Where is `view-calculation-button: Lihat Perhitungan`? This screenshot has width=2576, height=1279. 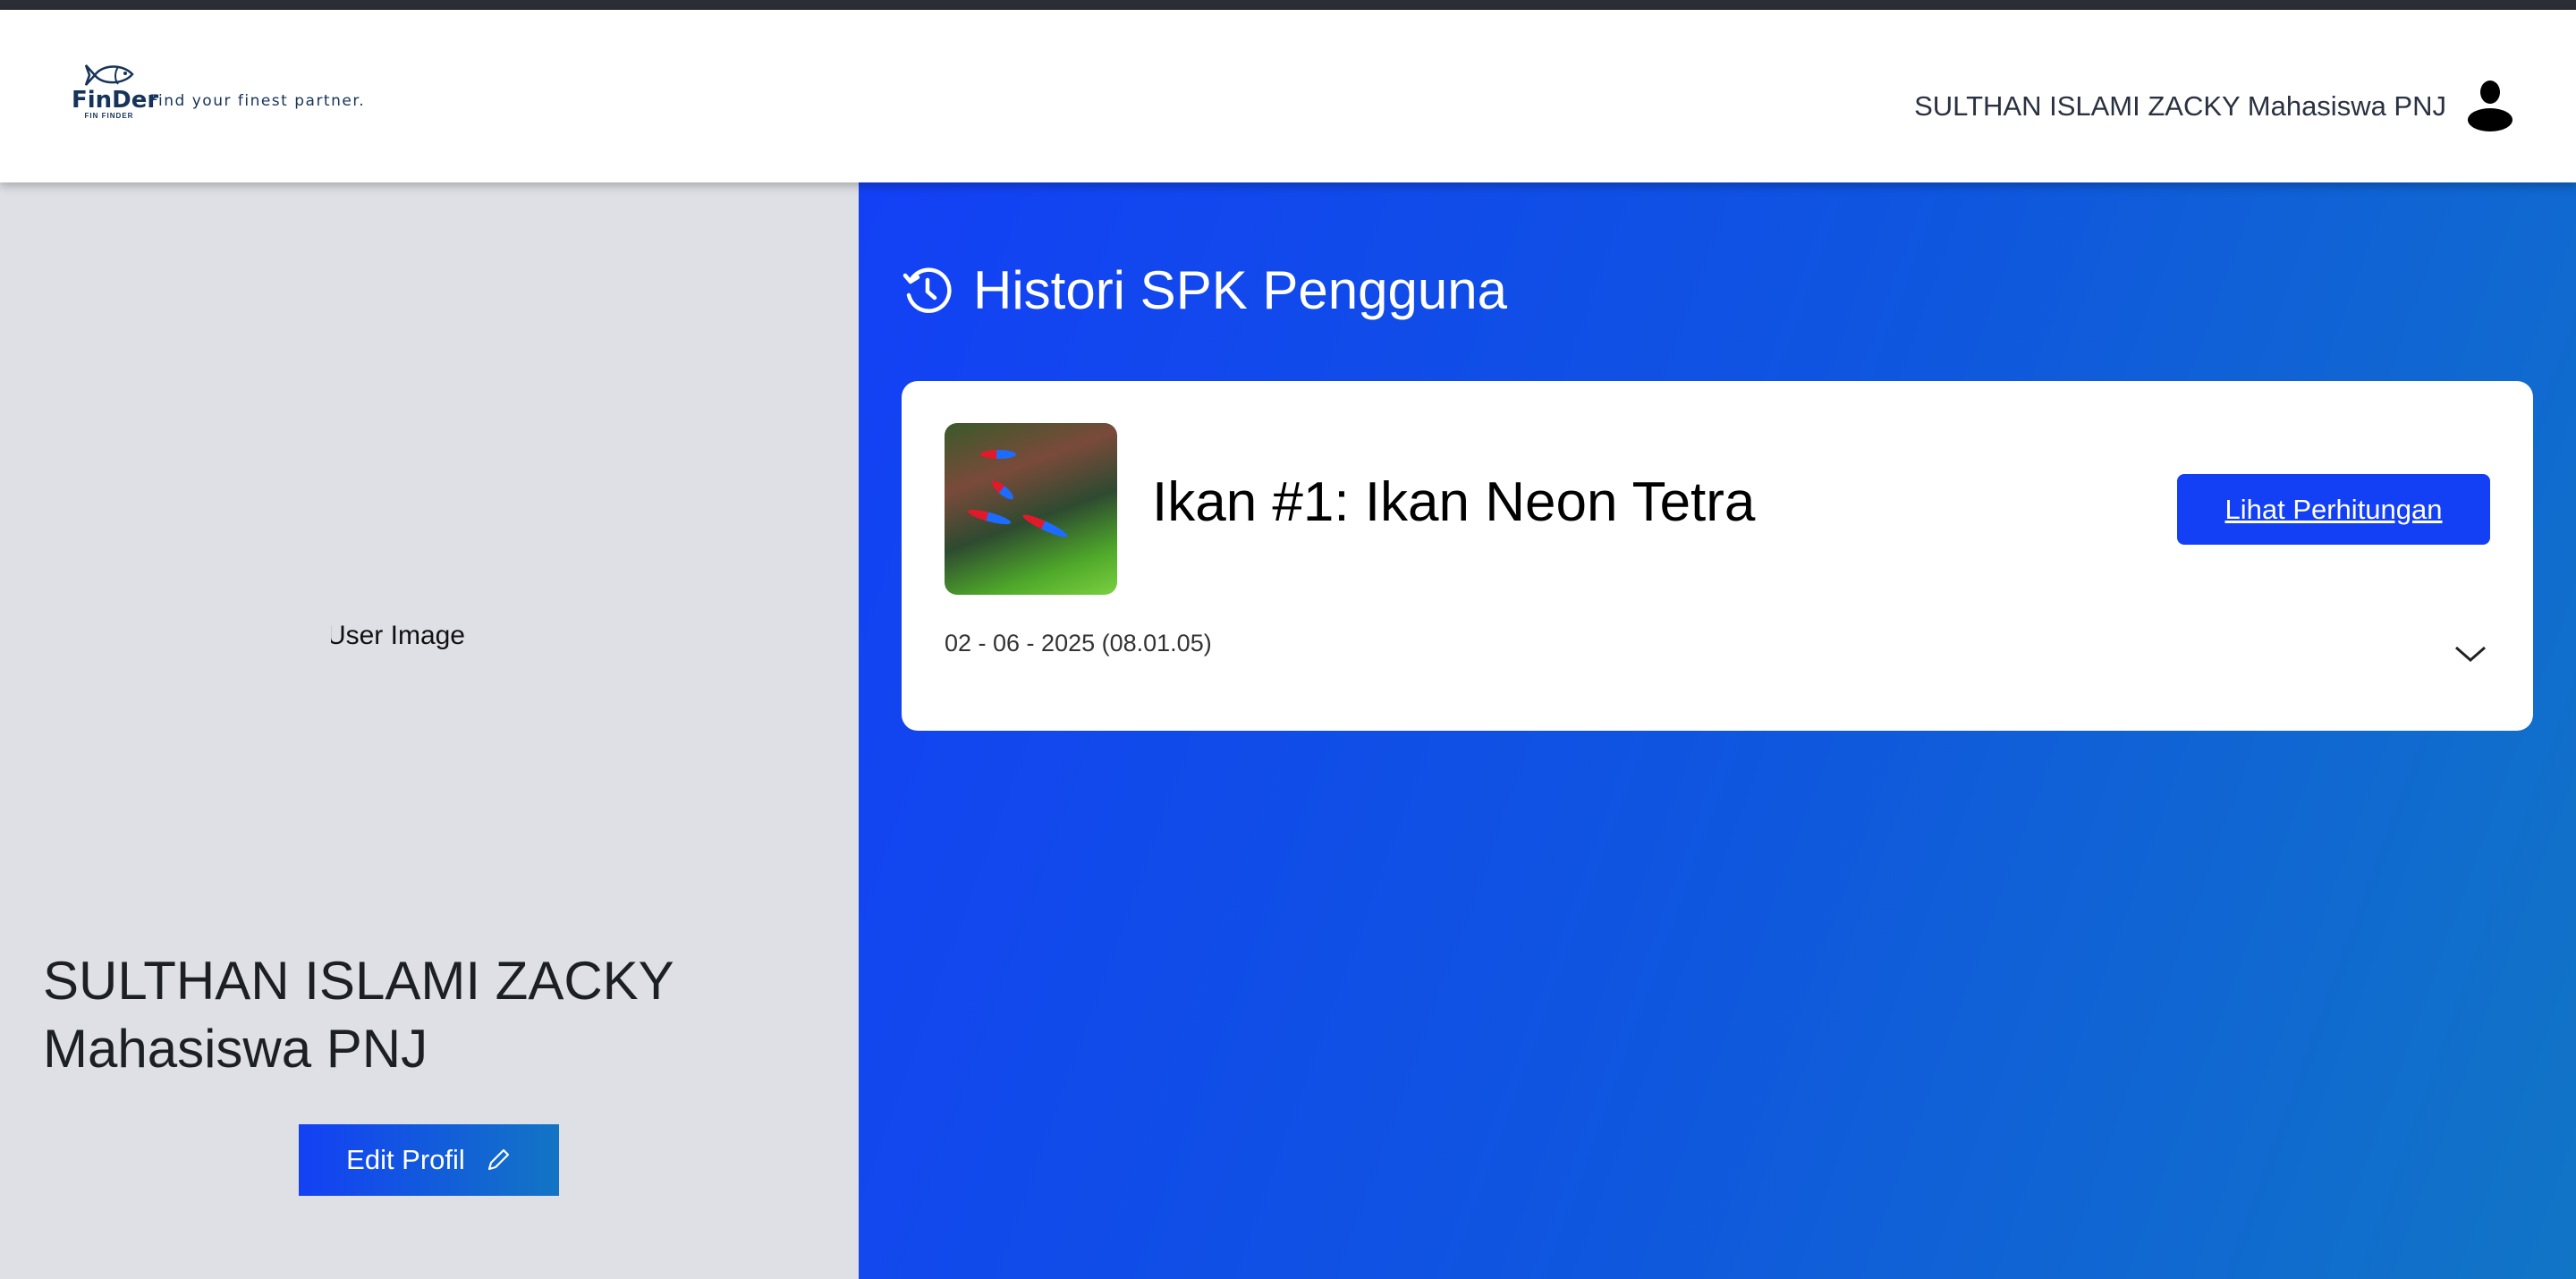
view-calculation-button: Lihat Perhitungan is located at coordinates (2333, 509).